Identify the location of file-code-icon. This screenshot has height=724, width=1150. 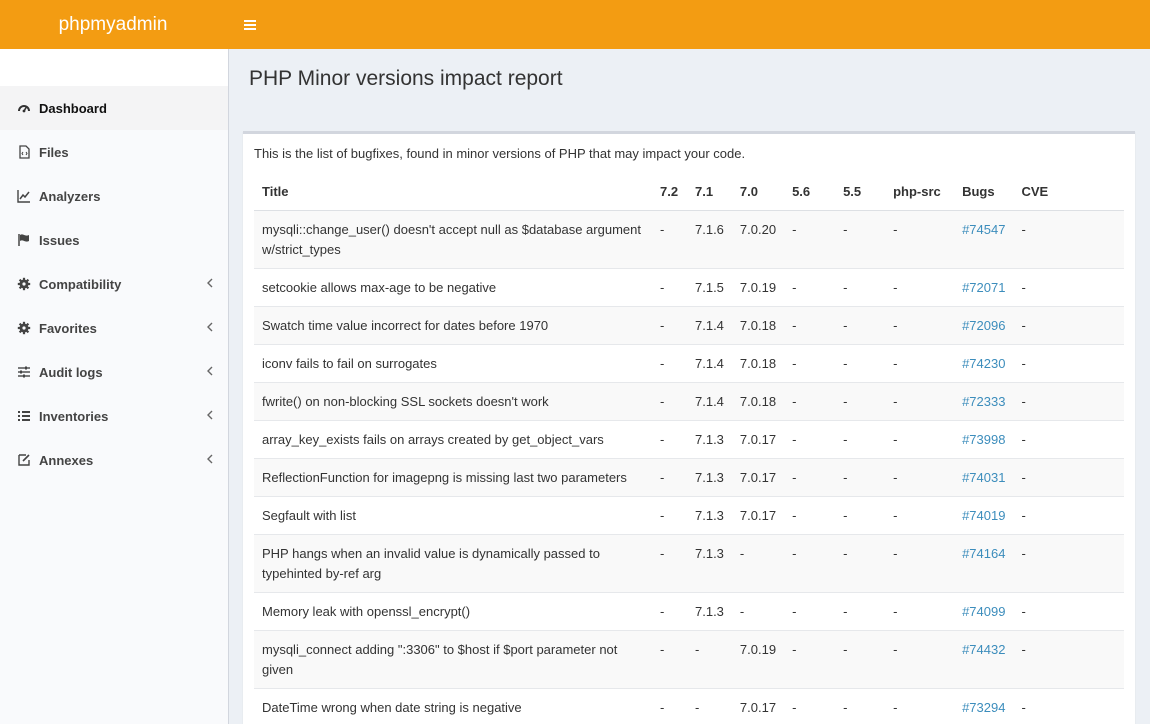
(23, 152).